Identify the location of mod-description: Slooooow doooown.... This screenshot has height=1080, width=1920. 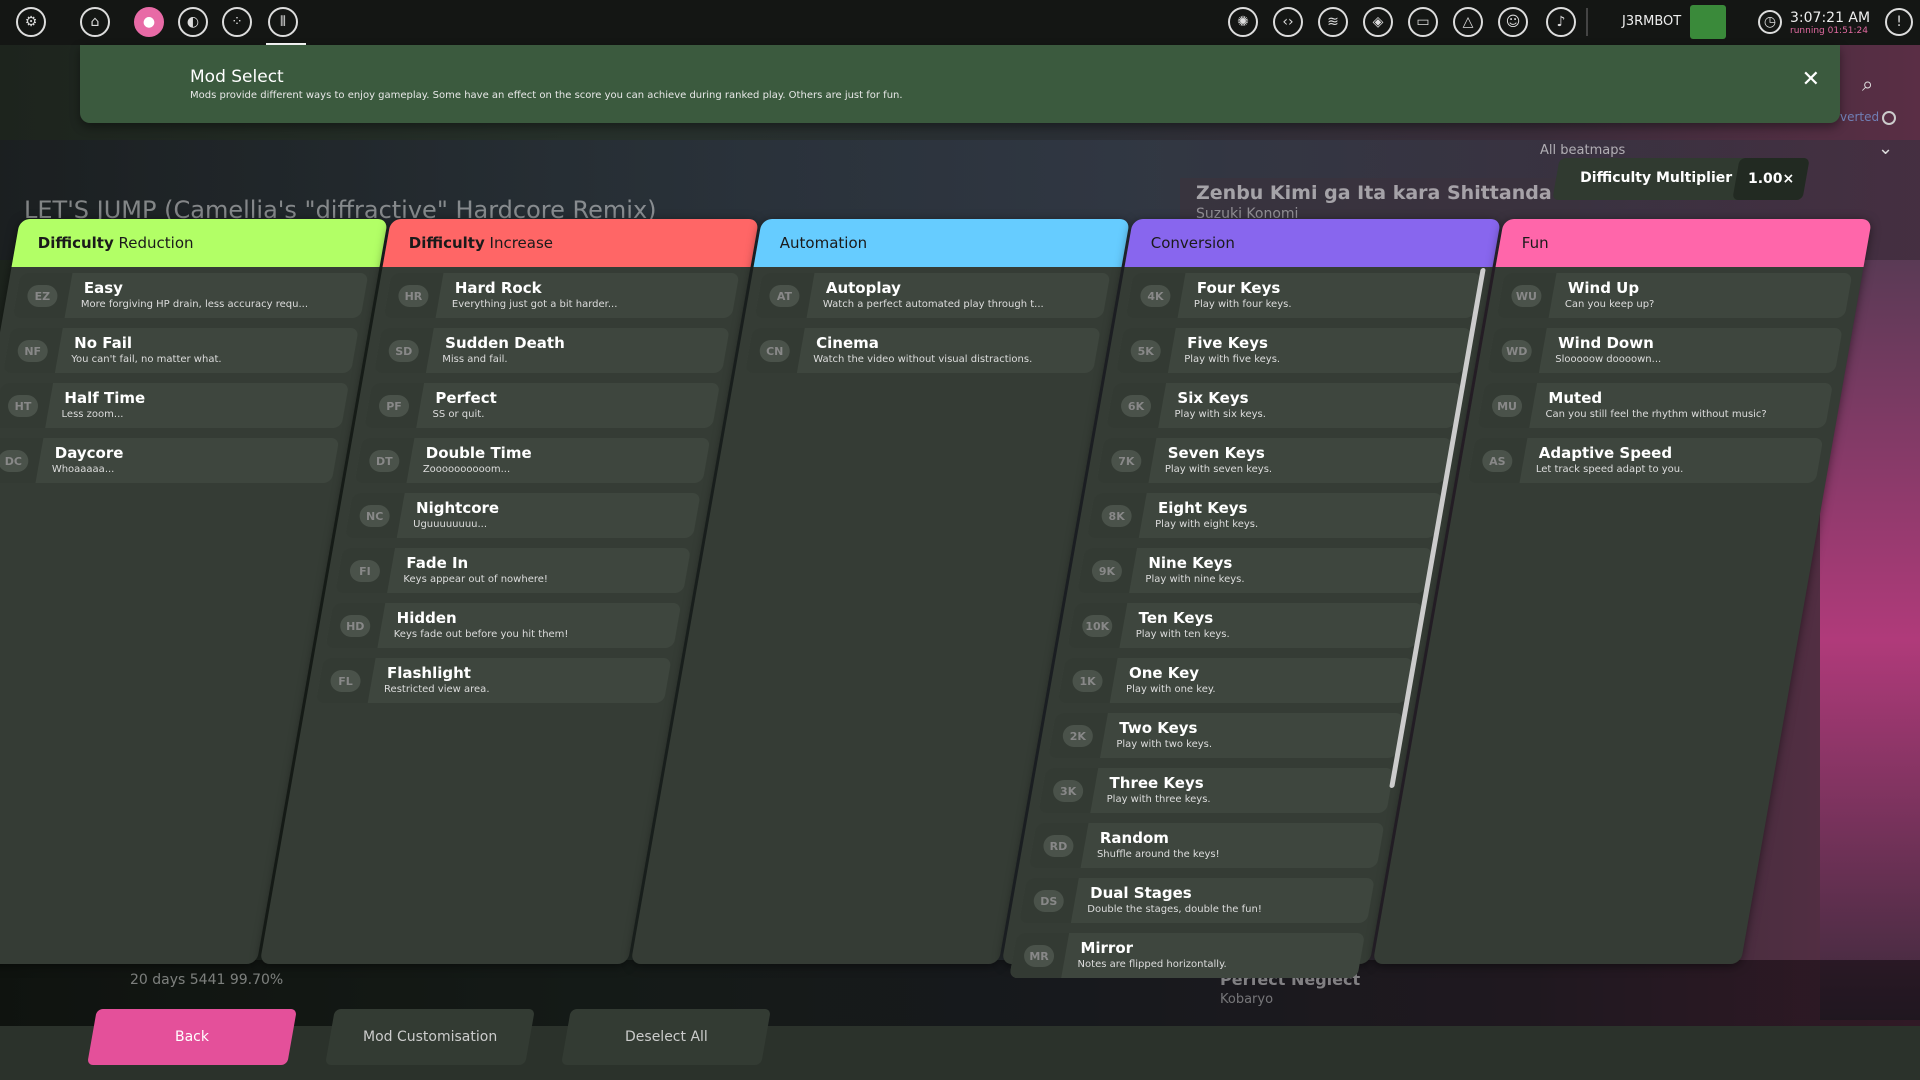
(1608, 359).